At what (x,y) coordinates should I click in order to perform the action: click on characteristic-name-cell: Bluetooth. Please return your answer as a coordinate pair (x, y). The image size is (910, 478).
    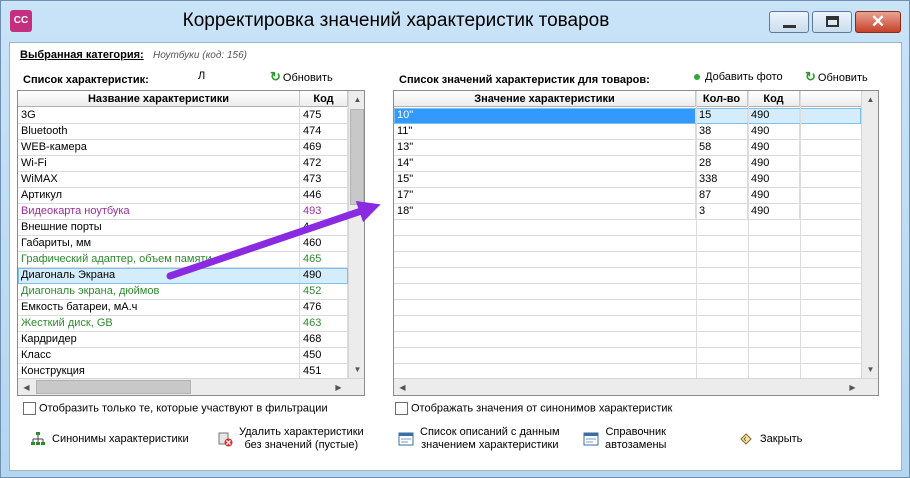
    Looking at the image, I should click on (159, 132).